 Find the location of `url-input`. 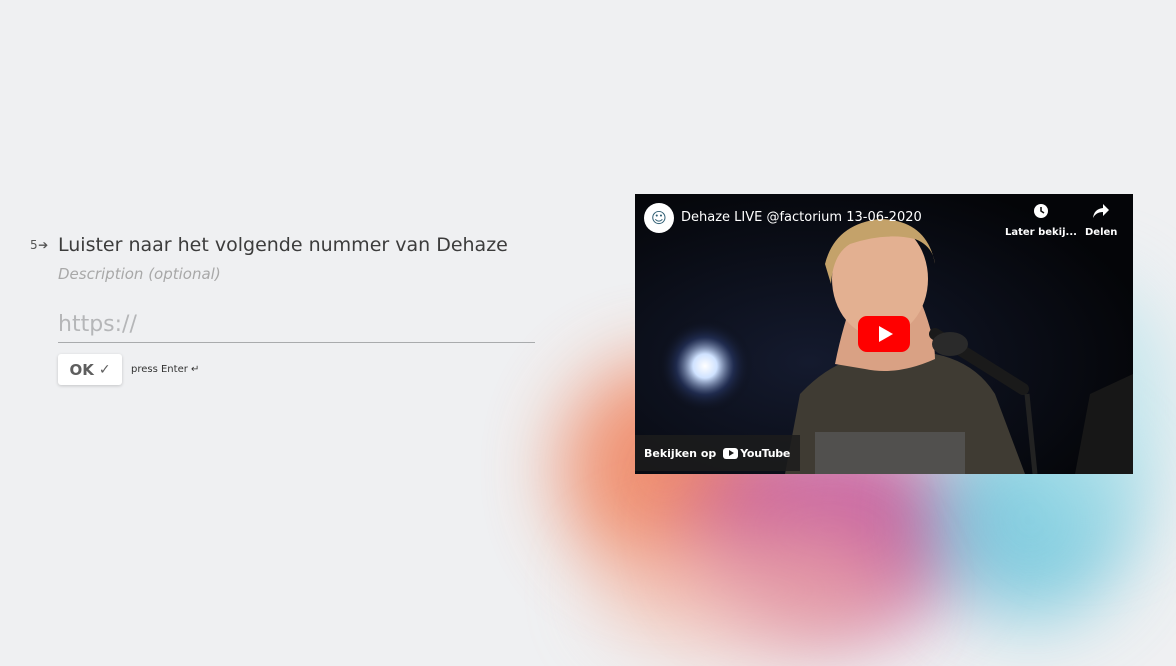

url-input is located at coordinates (296, 324).